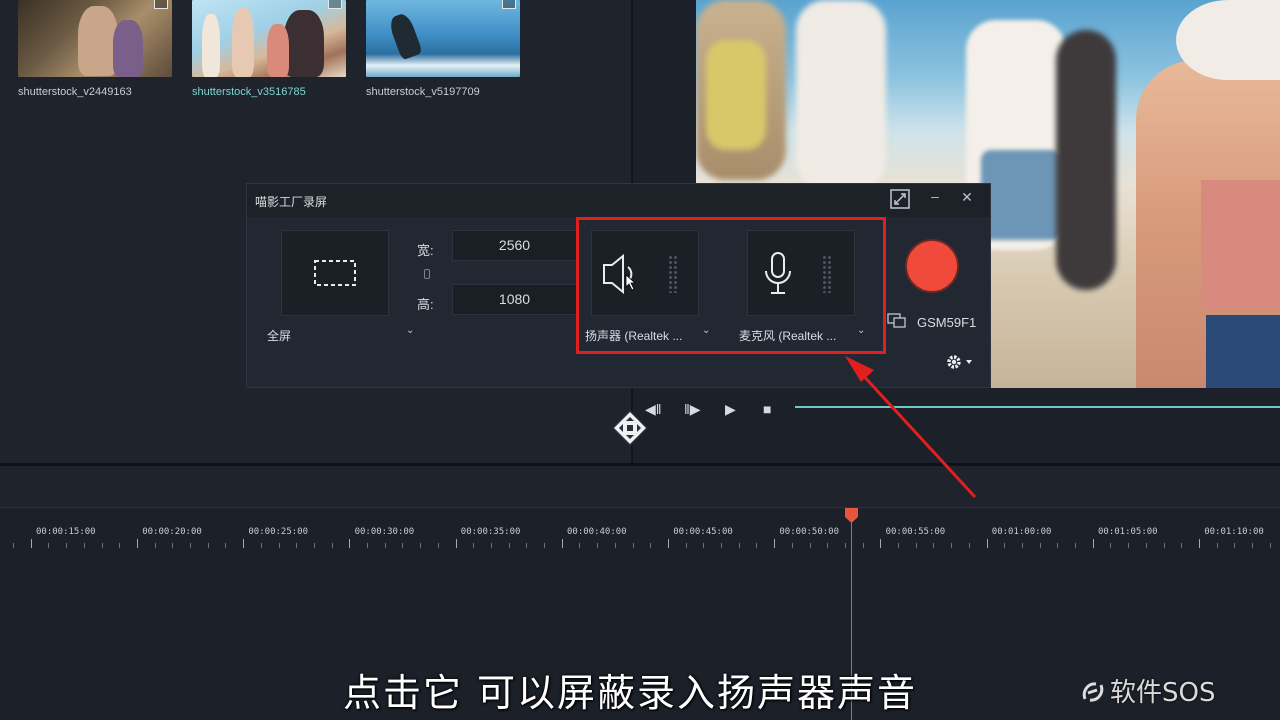  Describe the element at coordinates (640, 487) in the screenshot. I see `timeline-toolbar` at that location.